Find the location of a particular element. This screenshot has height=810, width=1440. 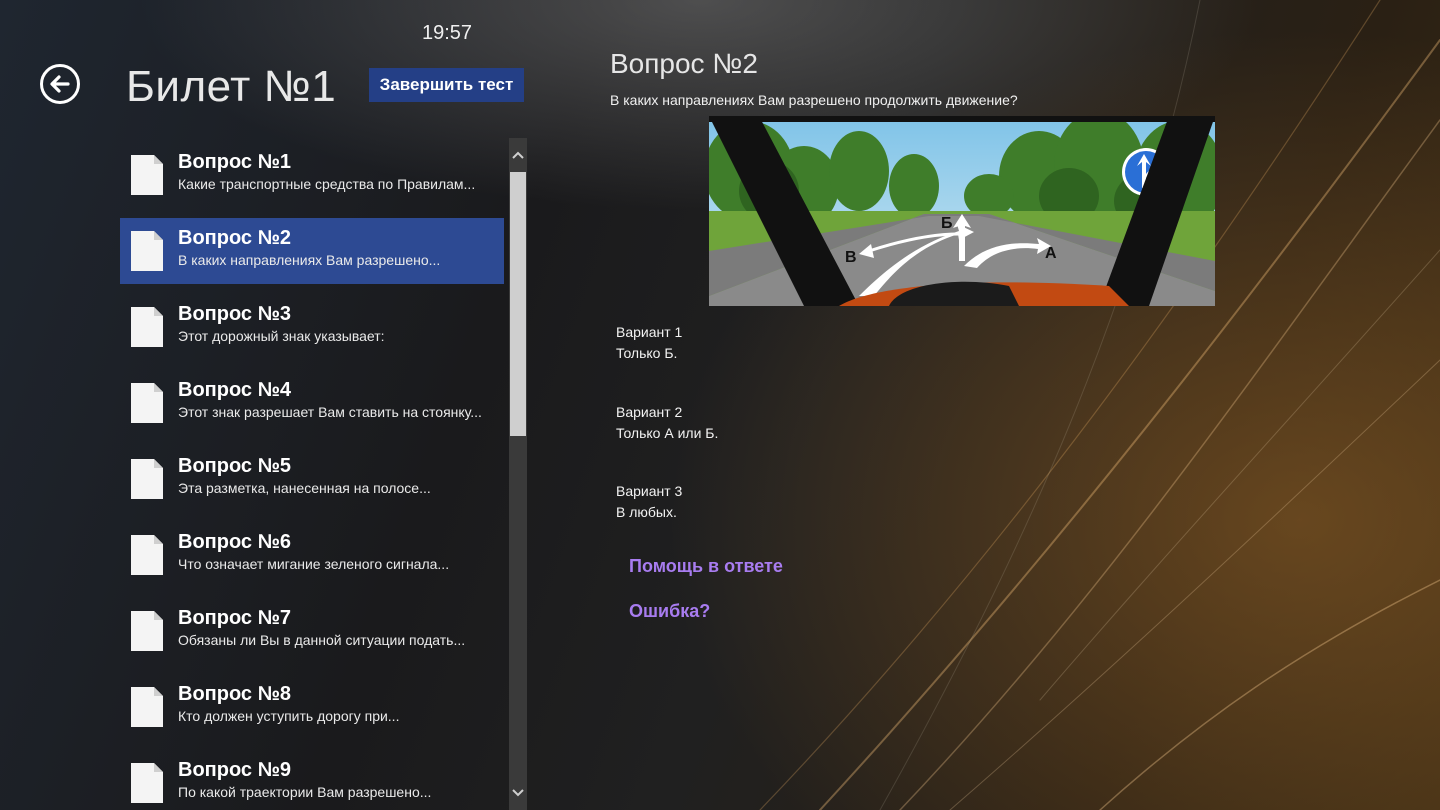

question-title: Вопрос №2 is located at coordinates (235, 238).